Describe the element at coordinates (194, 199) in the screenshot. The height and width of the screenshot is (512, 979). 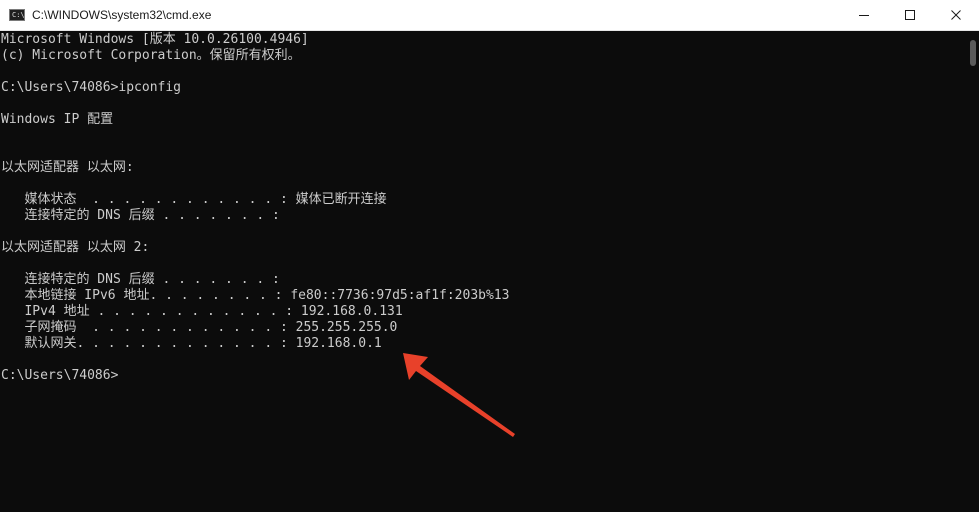
I see `console-line: 媒体状态 . . . . . . . . . . . . : 媒体已断开连接` at that location.